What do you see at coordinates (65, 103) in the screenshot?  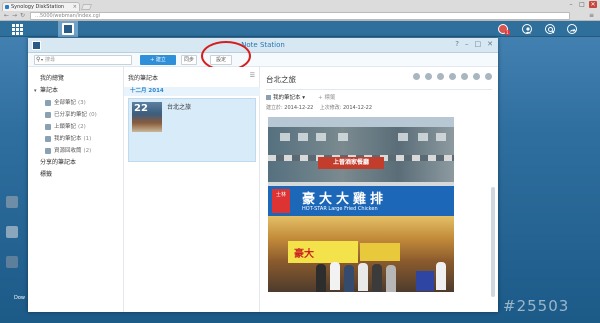 I see `sidebar-item-label: 全部筆記` at bounding box center [65, 103].